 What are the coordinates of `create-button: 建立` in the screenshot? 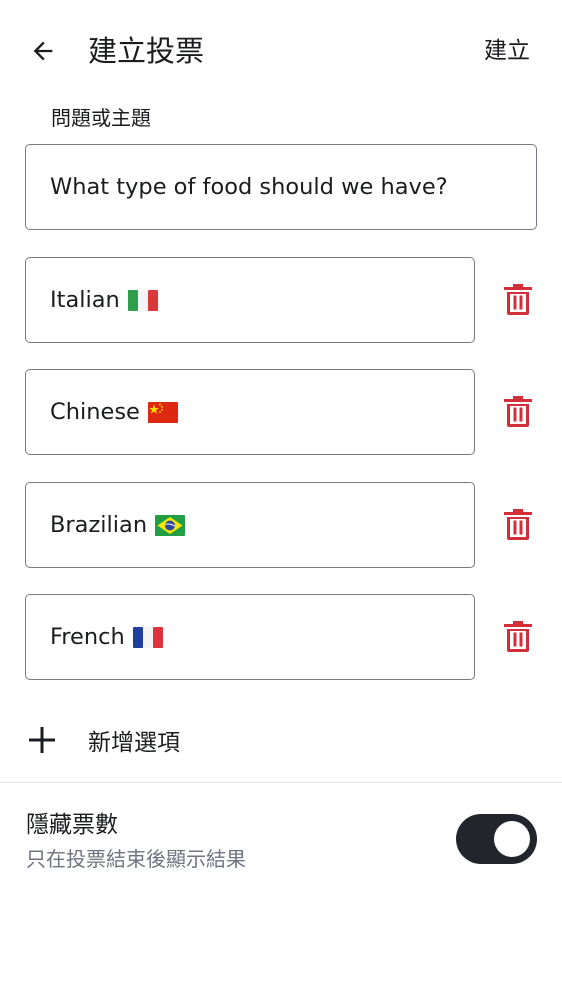 It's located at (507, 51).